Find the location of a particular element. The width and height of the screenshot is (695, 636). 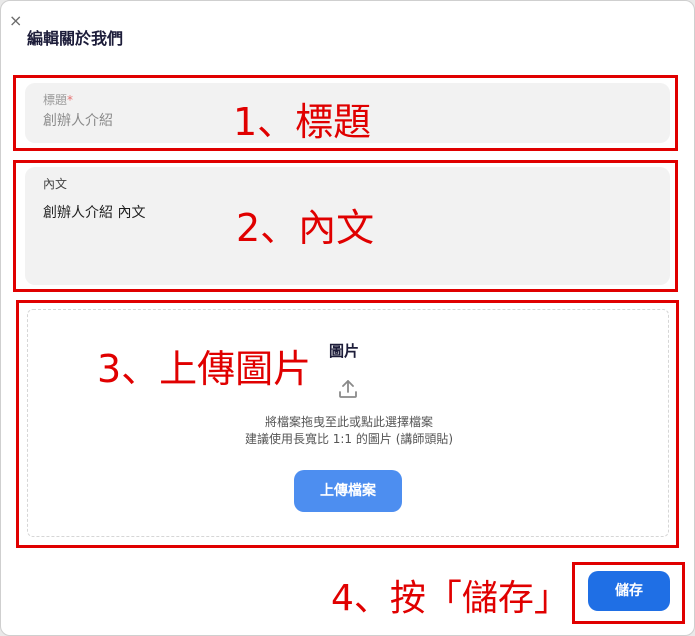

annotation-step4: 4、按「儲存」 is located at coordinates (450, 598).